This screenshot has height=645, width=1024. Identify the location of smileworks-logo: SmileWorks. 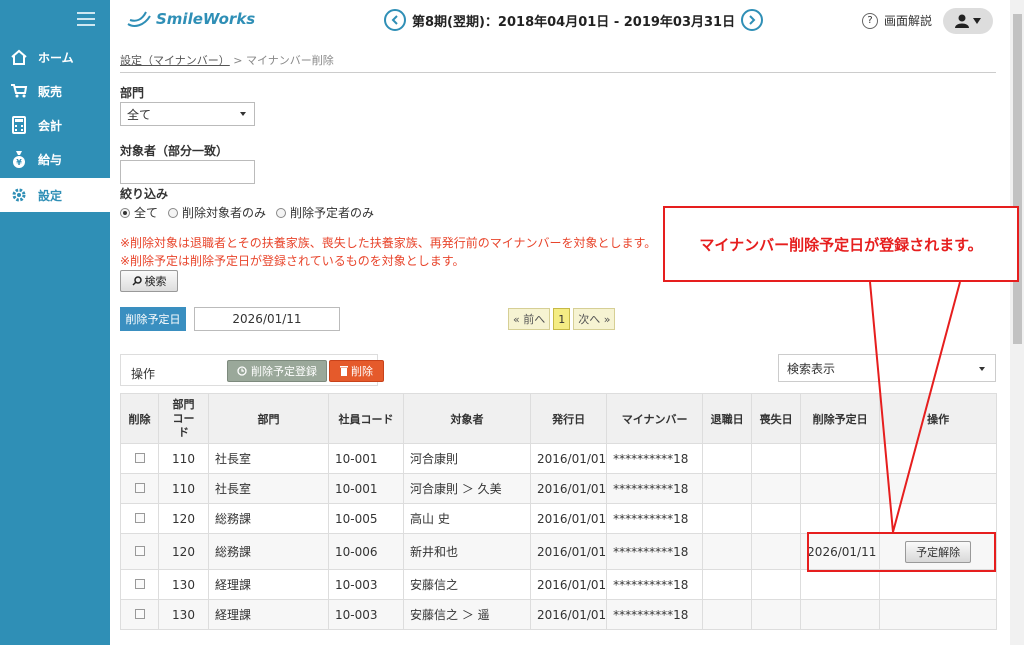
(190, 19).